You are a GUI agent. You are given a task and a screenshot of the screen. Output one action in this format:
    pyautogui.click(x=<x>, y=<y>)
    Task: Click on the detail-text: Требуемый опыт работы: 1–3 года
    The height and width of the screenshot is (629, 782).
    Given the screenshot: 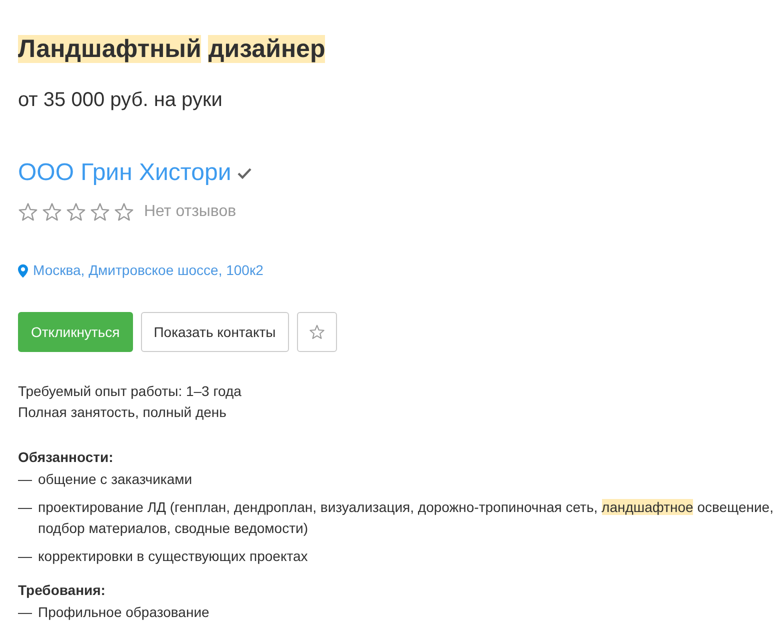 What is the action you would take?
    pyautogui.click(x=130, y=391)
    